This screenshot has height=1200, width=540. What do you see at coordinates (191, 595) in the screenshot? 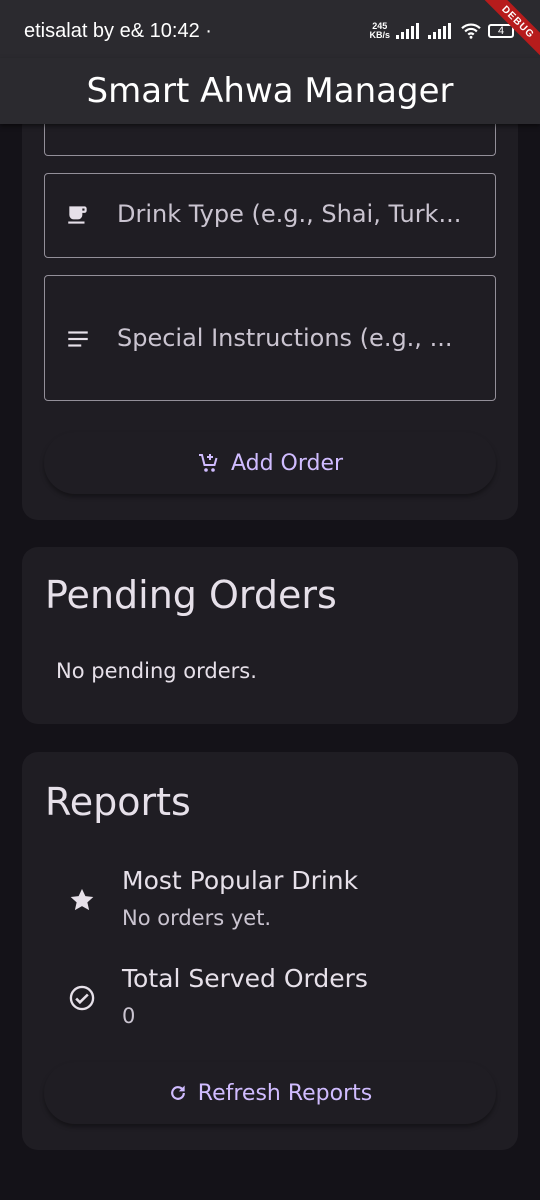
I see `pending-orders-title: Pending Orders` at bounding box center [191, 595].